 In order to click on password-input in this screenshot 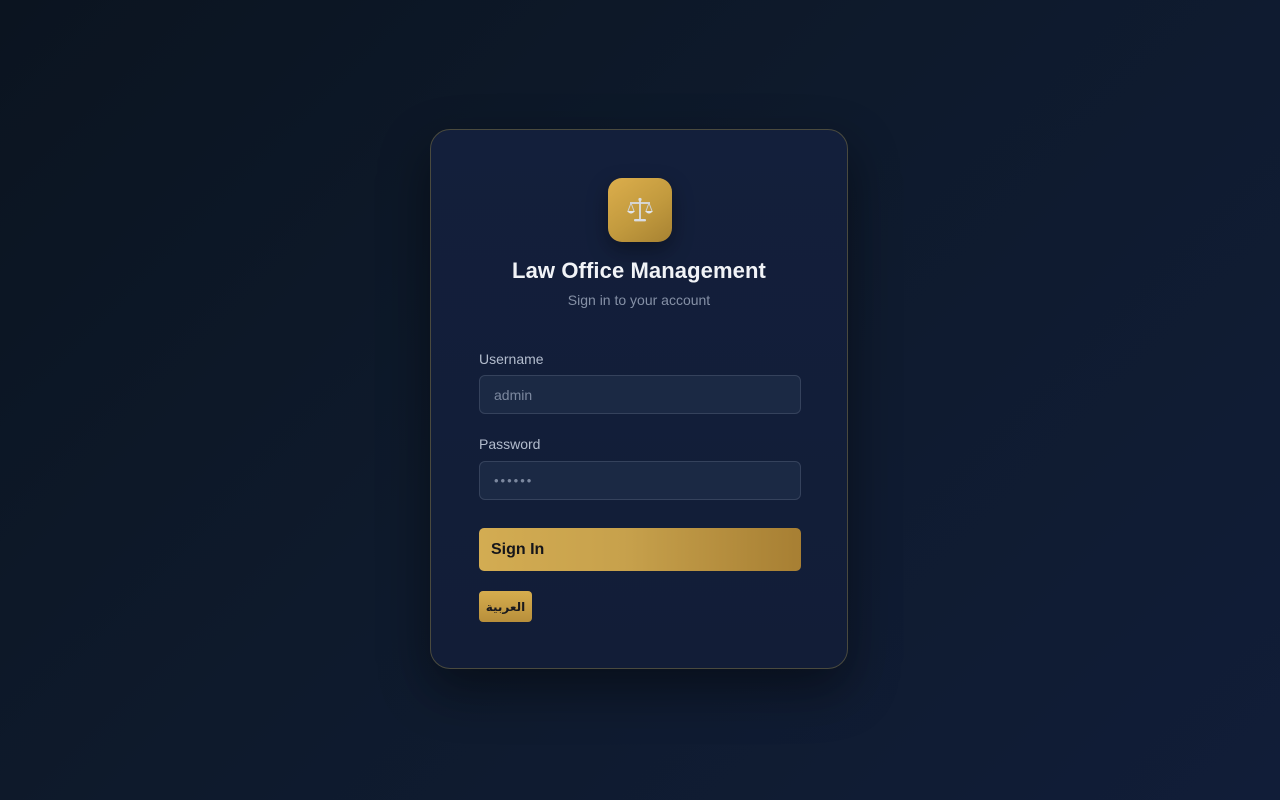, I will do `click(640, 480)`.